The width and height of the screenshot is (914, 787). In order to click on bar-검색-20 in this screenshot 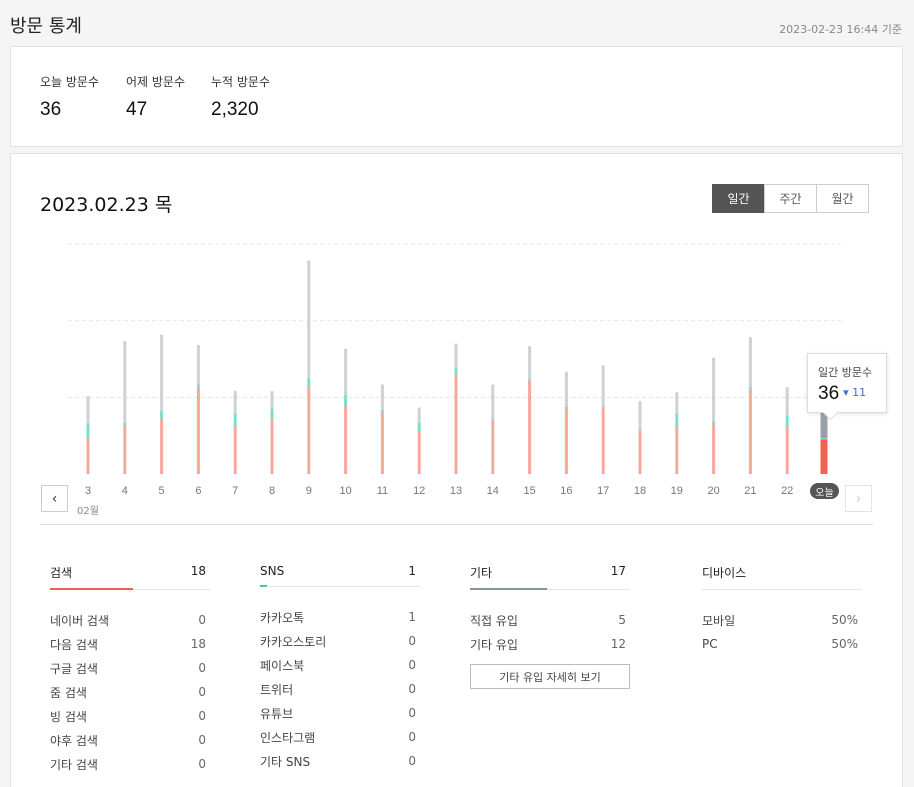, I will do `click(714, 449)`.